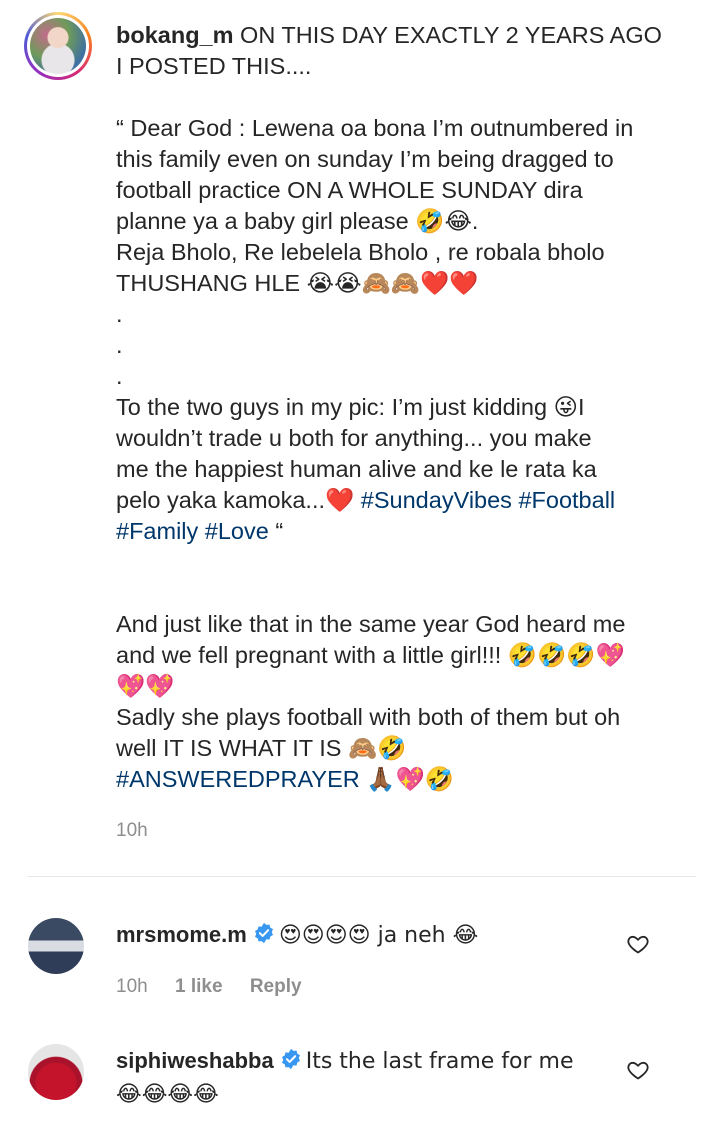 The height and width of the screenshot is (1128, 720). What do you see at coordinates (362, 876) in the screenshot?
I see `divider` at bounding box center [362, 876].